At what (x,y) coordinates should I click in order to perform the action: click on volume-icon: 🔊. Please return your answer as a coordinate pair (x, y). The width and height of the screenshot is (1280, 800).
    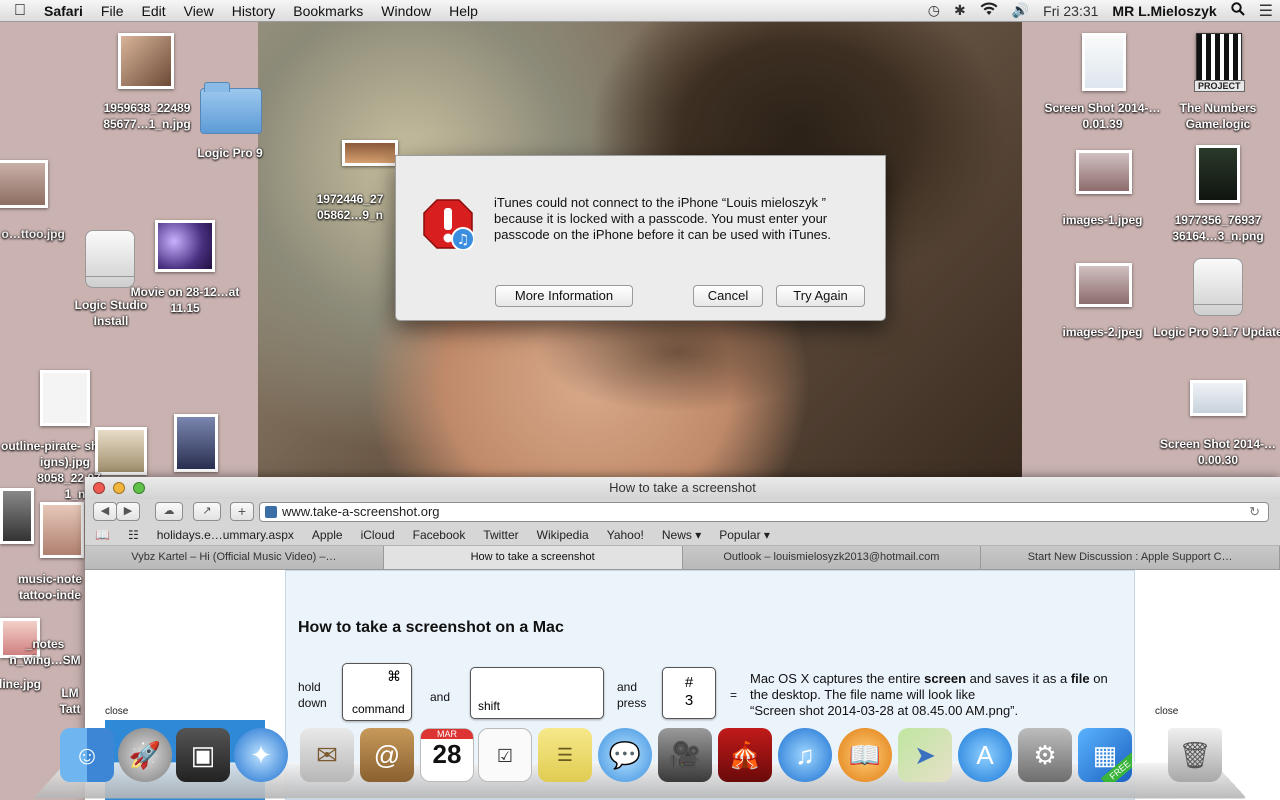
    Looking at the image, I should click on (1020, 10).